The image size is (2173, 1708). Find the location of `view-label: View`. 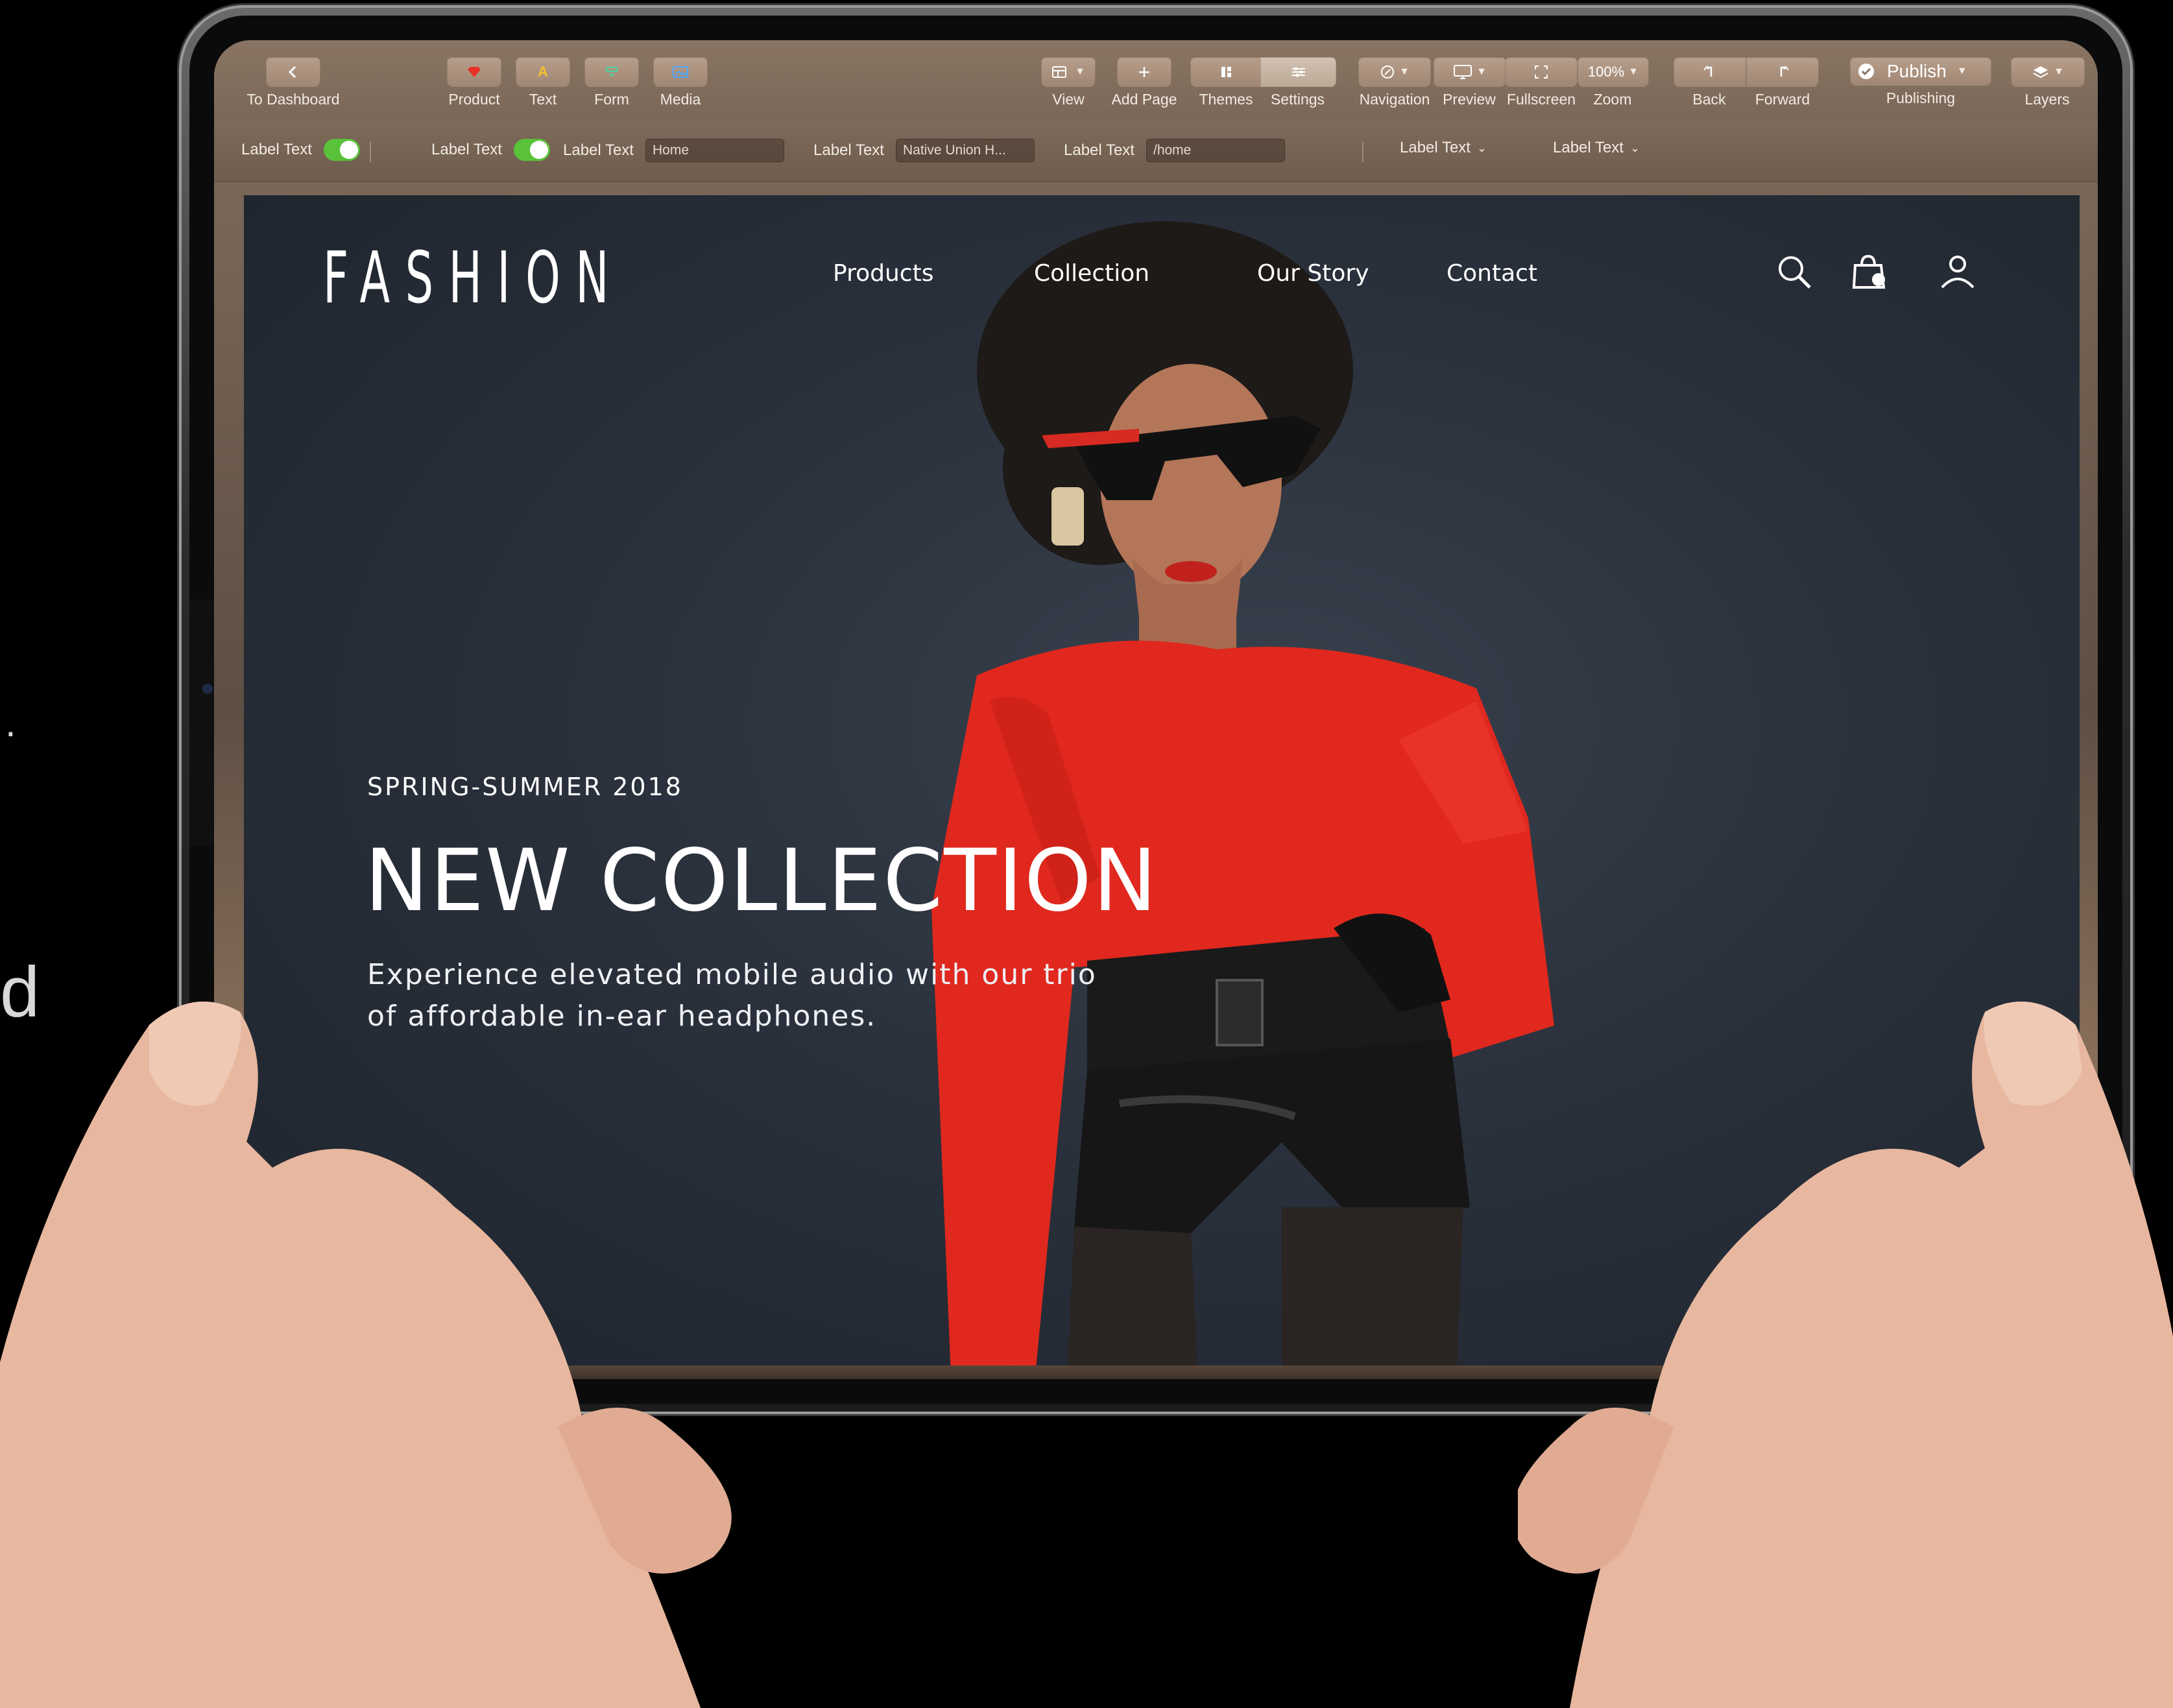

view-label: View is located at coordinates (1068, 99).